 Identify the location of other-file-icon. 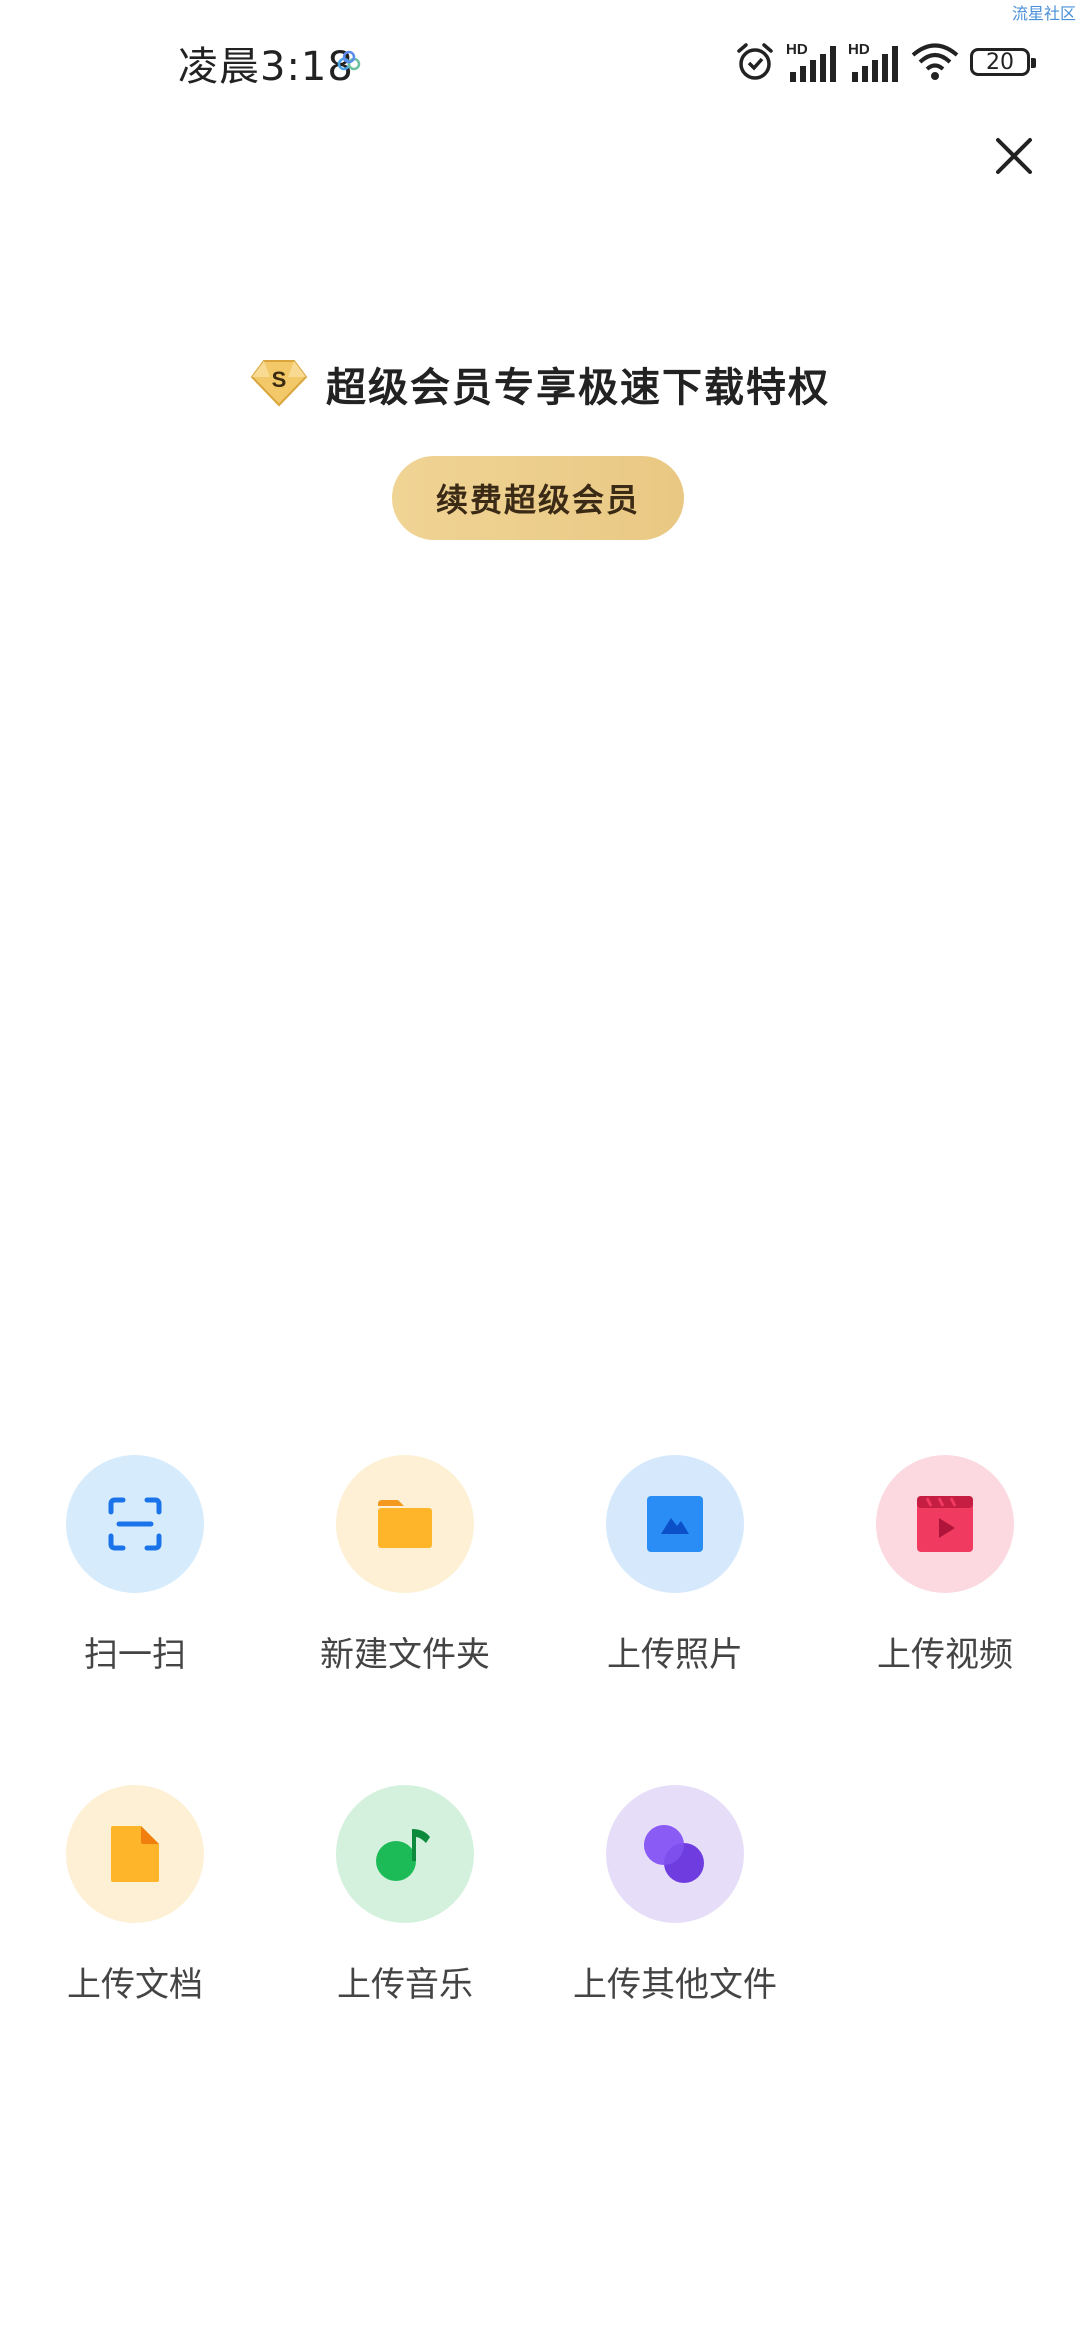
(674, 1854).